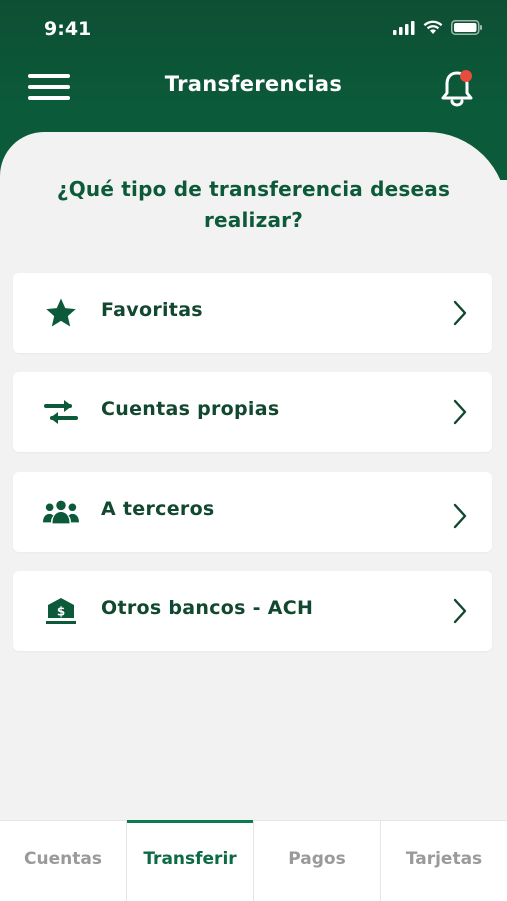 This screenshot has width=507, height=901. I want to click on people-icon, so click(61, 512).